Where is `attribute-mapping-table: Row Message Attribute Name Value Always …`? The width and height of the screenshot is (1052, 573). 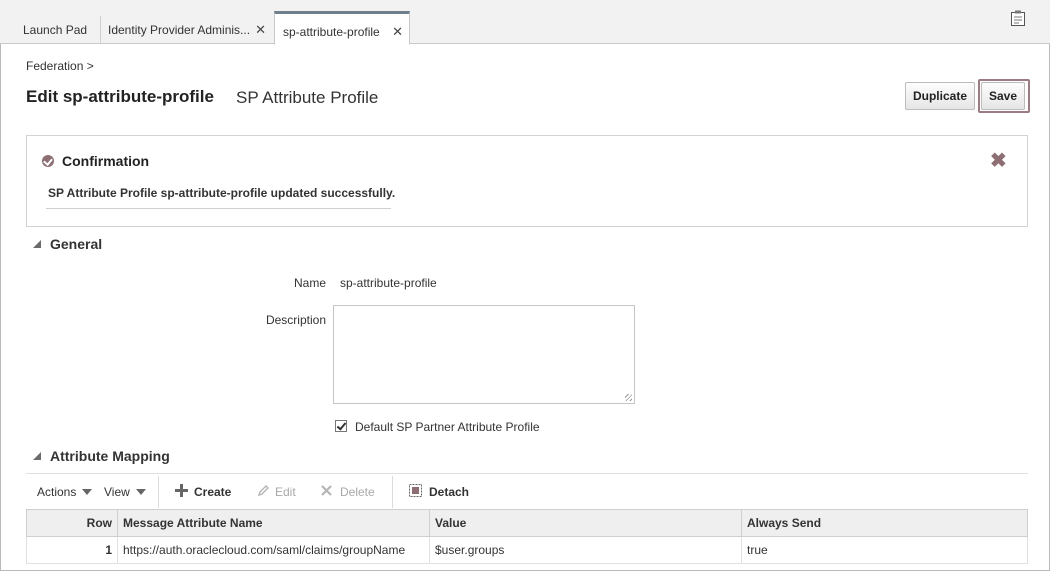
attribute-mapping-table: Row Message Attribute Name Value Always … is located at coordinates (527, 536).